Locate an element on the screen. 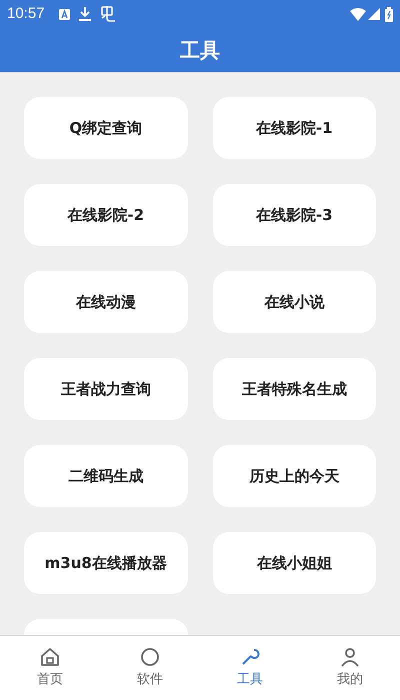  notification-icon is located at coordinates (64, 14).